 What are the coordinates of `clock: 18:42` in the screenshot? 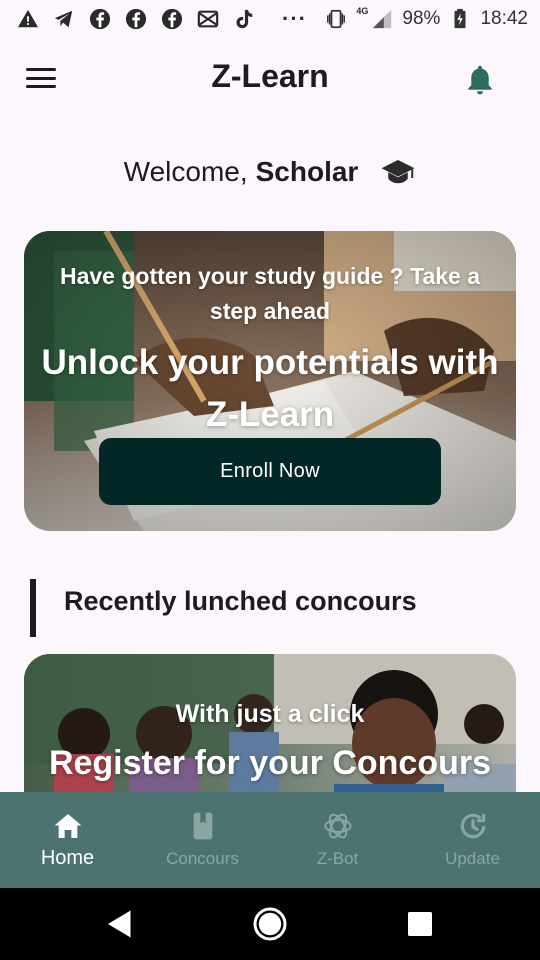 It's located at (504, 18).